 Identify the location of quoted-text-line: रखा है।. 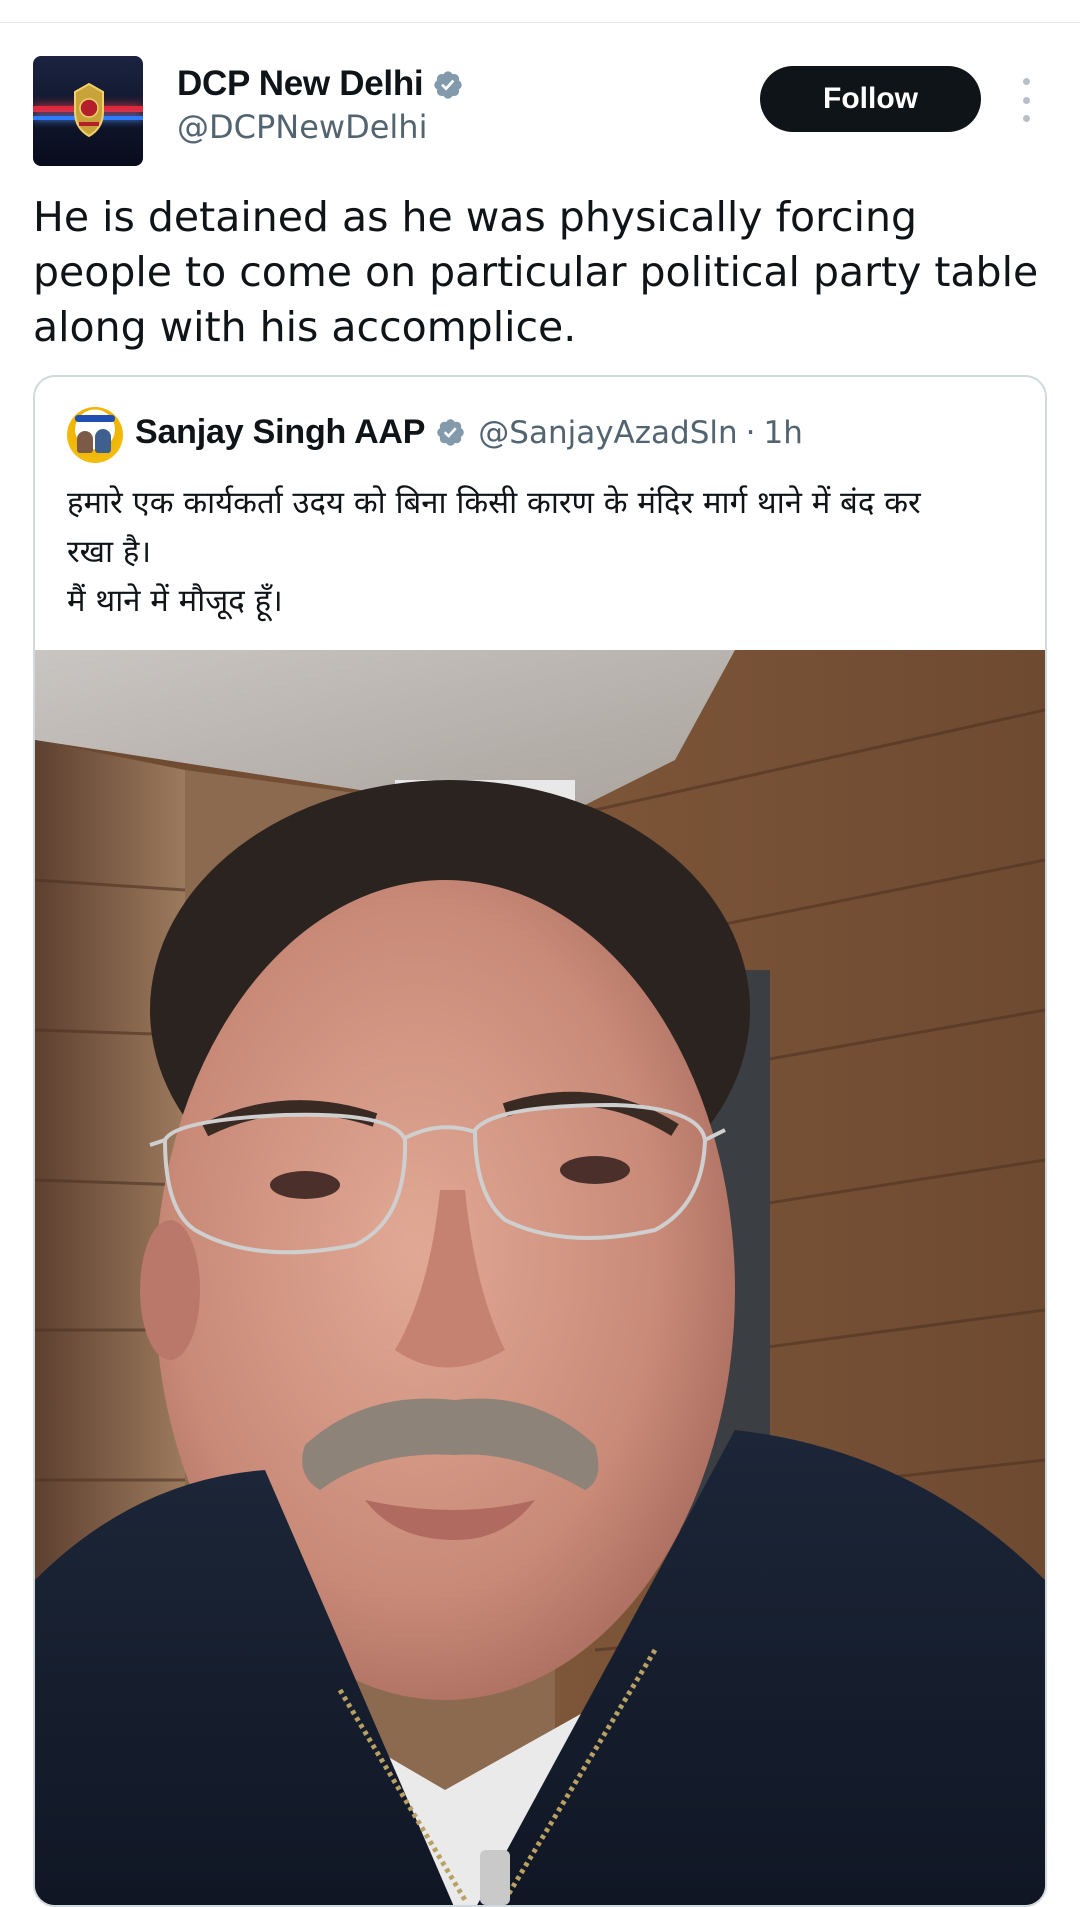
(109, 552).